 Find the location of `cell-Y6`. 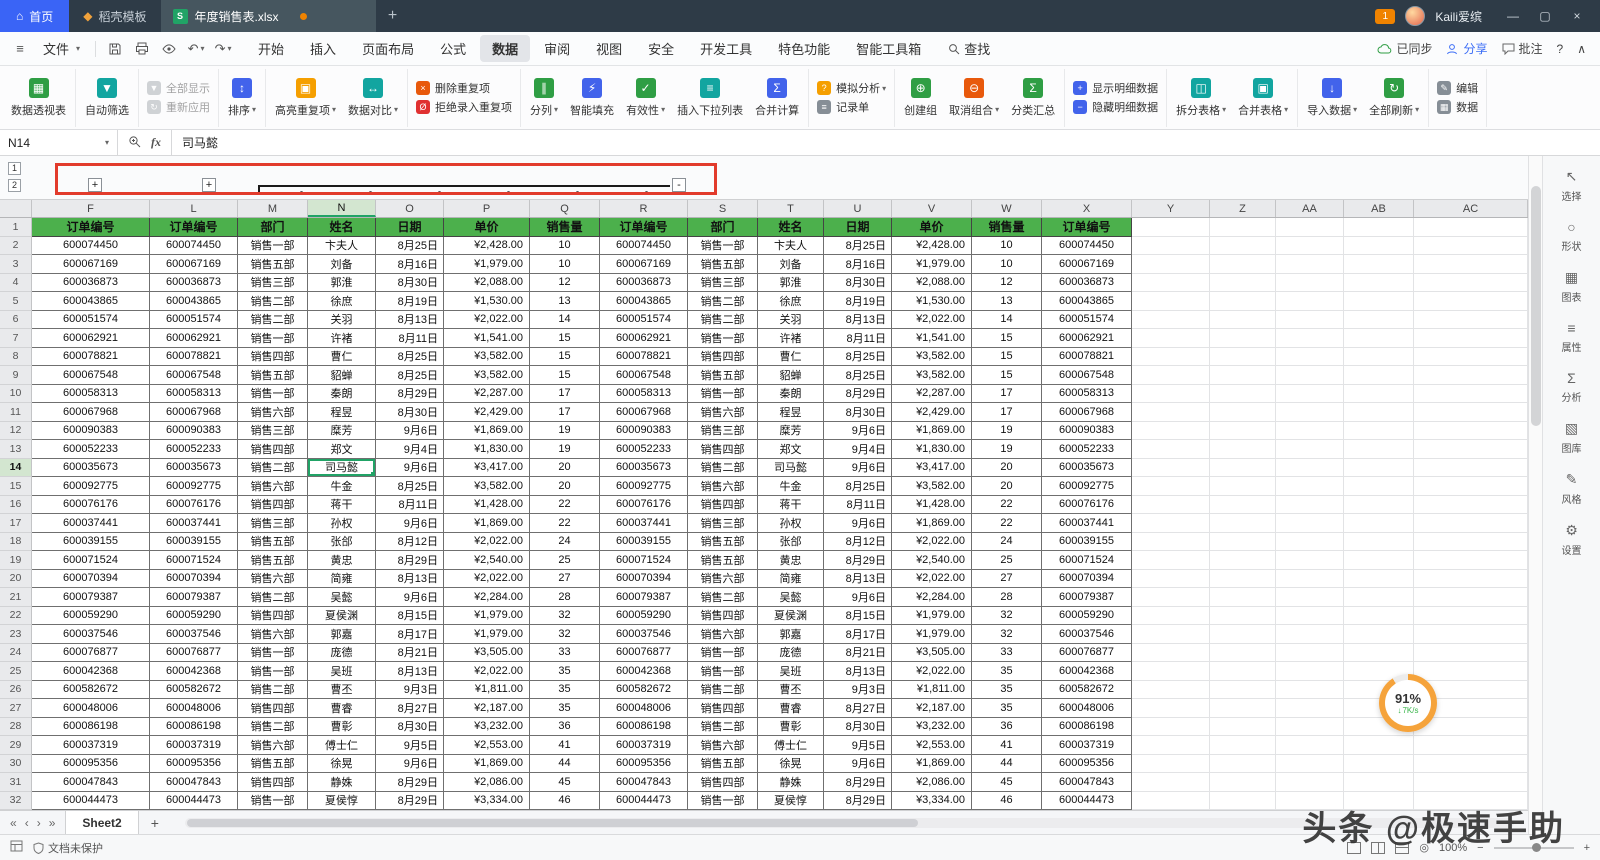

cell-Y6 is located at coordinates (1171, 319).